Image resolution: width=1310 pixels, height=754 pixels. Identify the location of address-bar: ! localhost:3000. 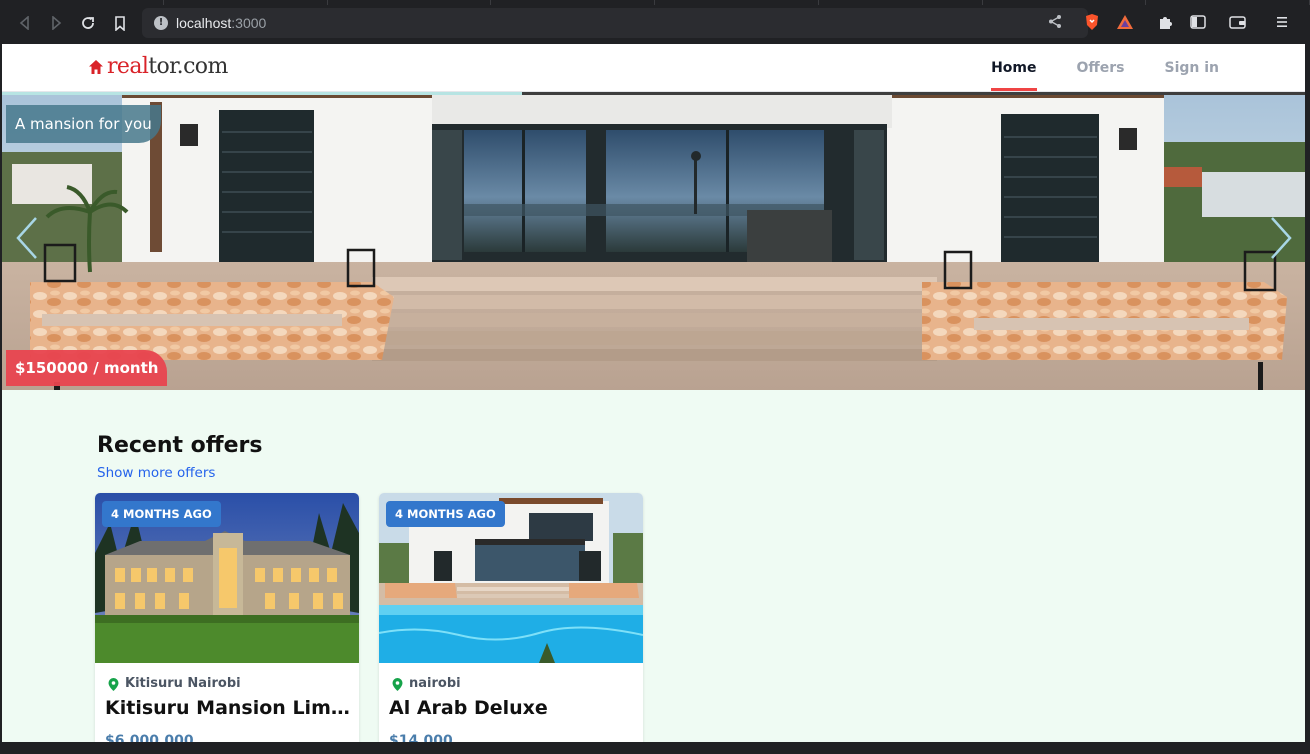
(615, 23).